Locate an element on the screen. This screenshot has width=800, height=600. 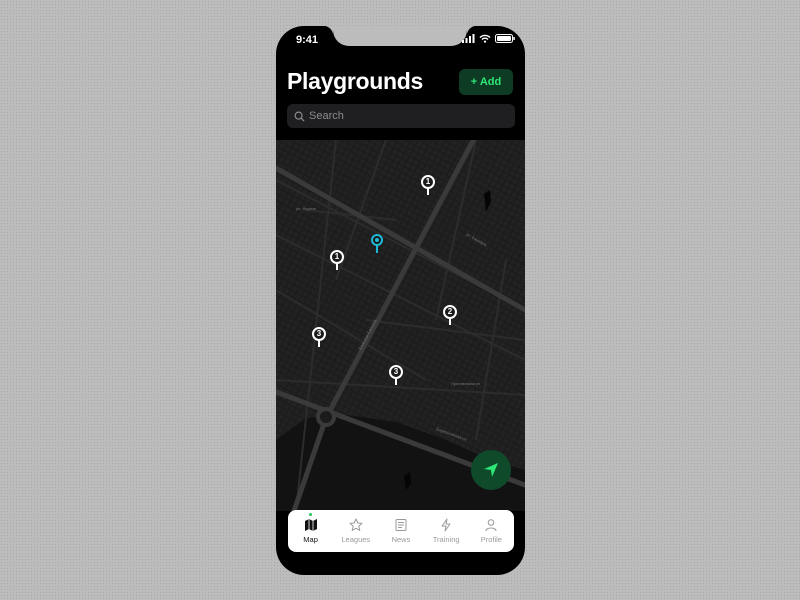
tab-leagues: Leagues is located at coordinates (356, 531).